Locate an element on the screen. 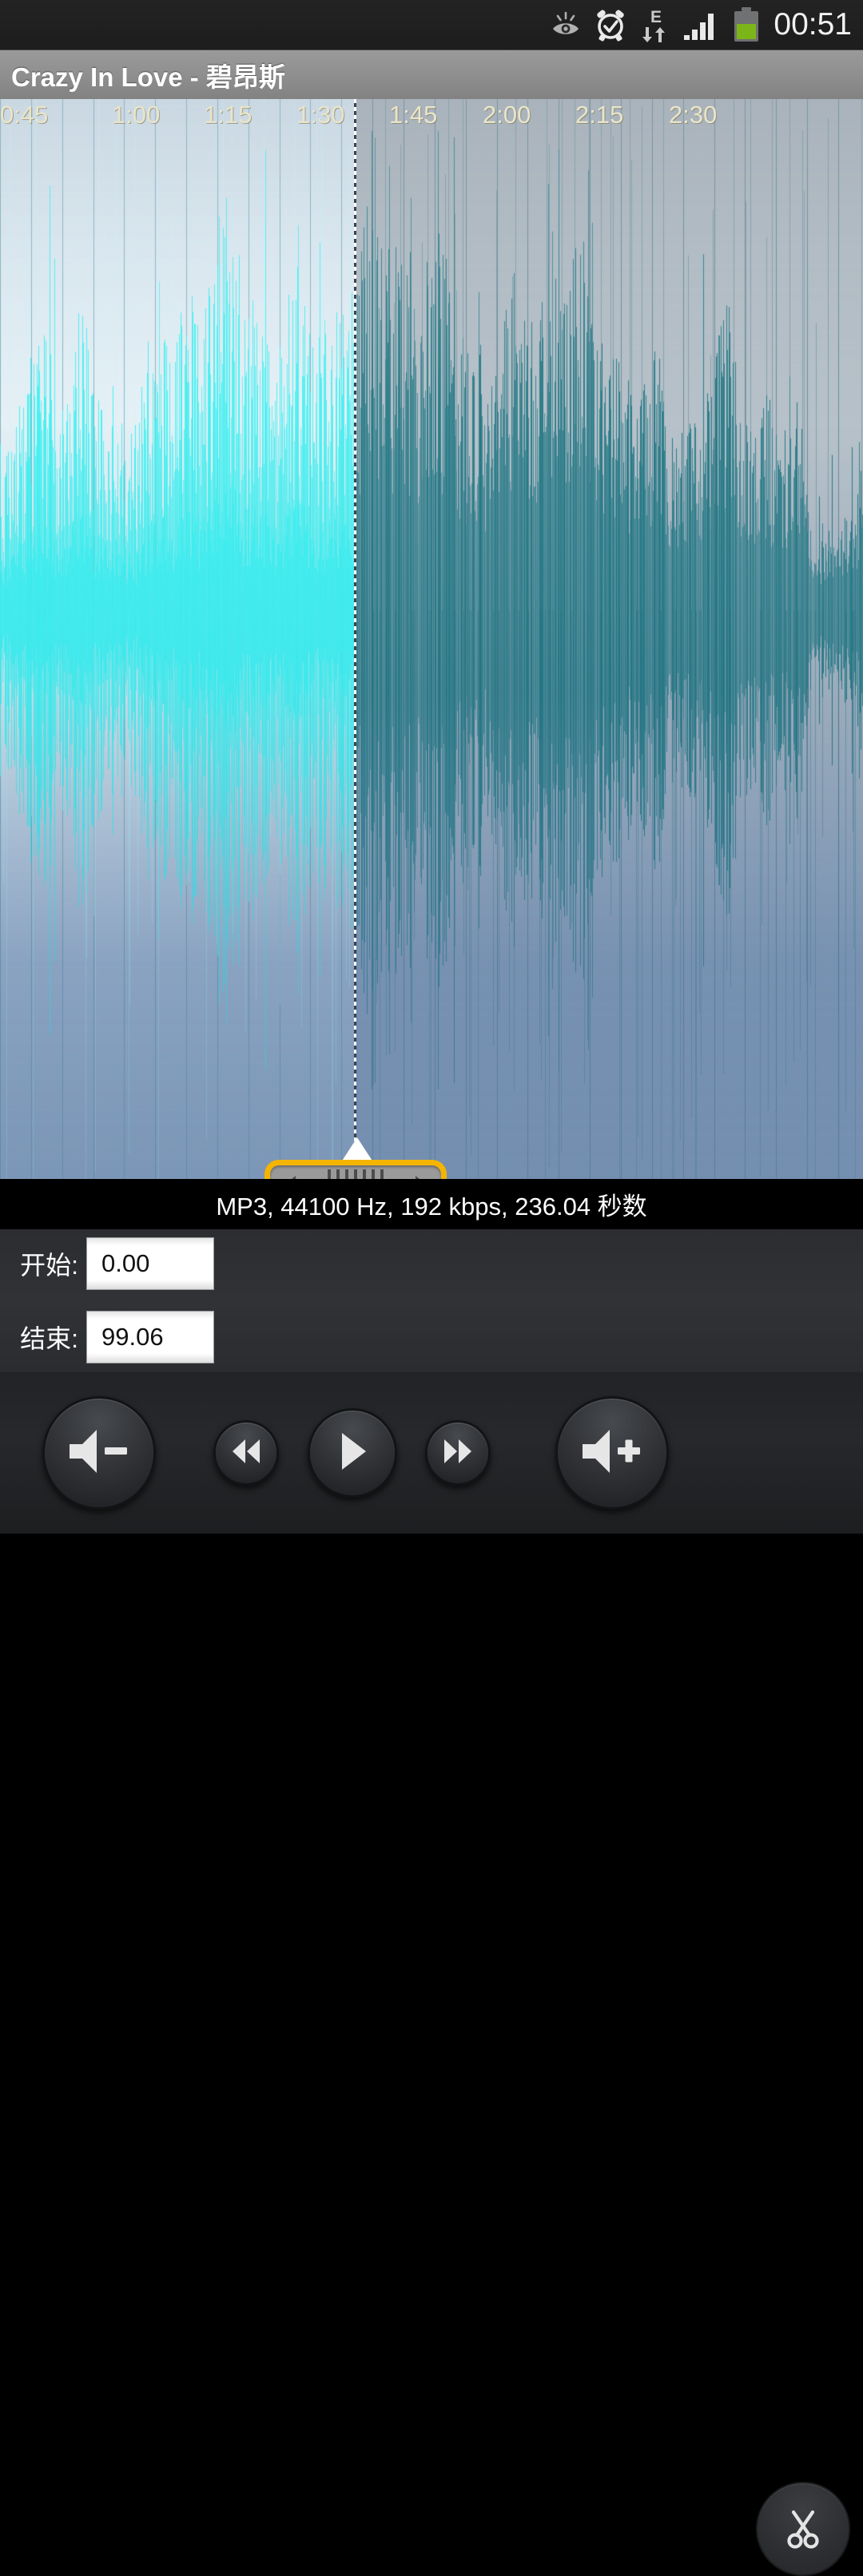 This screenshot has width=863, height=2576. rewind-button is located at coordinates (246, 1453).